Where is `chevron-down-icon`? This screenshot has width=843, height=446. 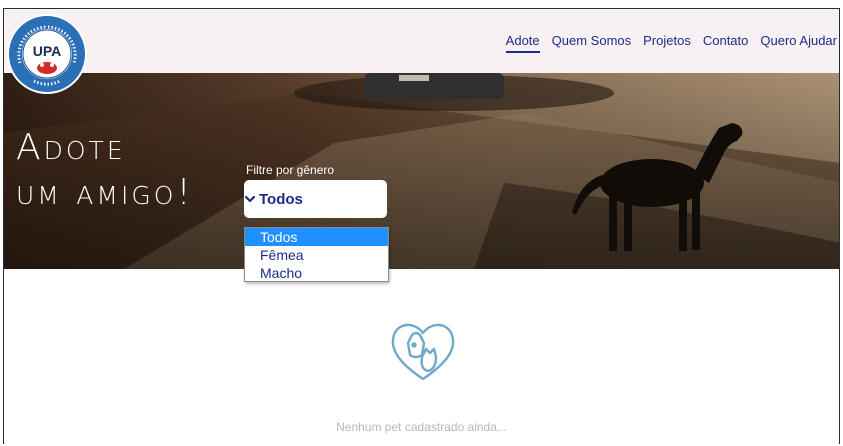 chevron-down-icon is located at coordinates (250, 199).